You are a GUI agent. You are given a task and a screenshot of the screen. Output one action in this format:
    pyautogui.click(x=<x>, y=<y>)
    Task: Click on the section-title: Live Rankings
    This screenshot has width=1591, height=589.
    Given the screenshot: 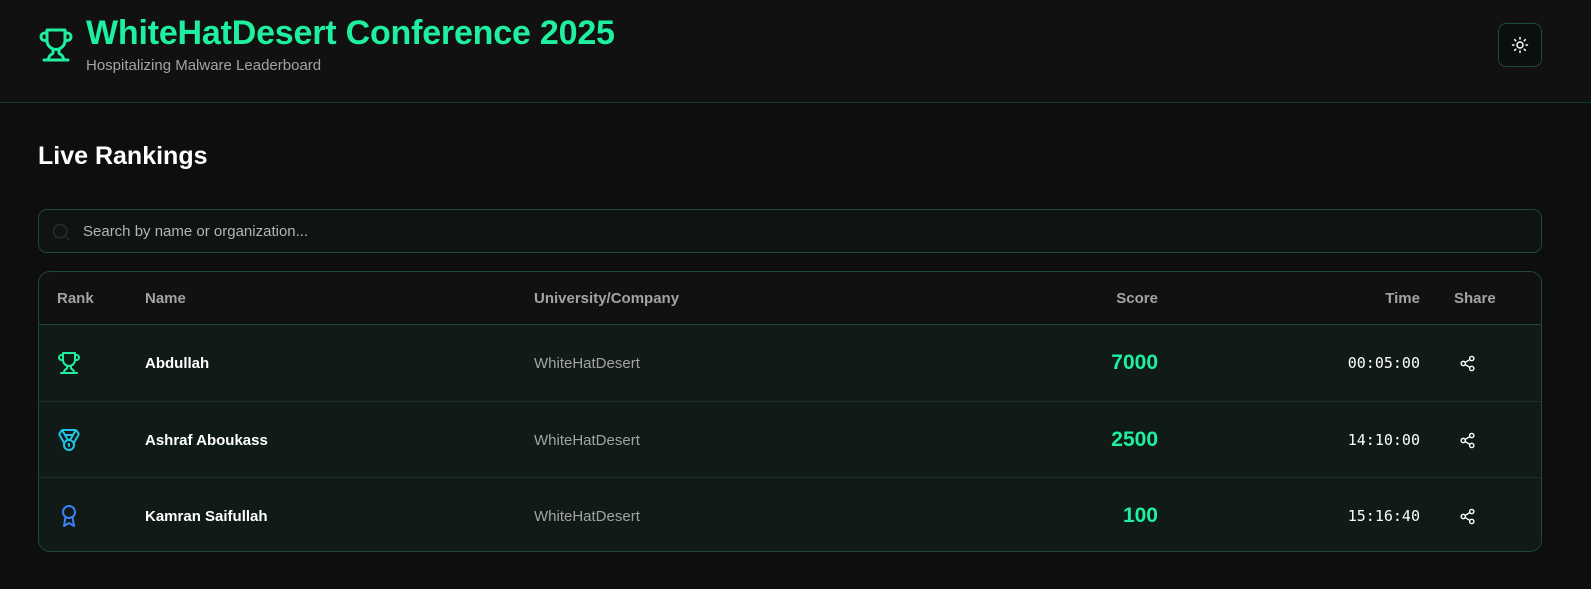 What is the action you would take?
    pyautogui.click(x=123, y=156)
    